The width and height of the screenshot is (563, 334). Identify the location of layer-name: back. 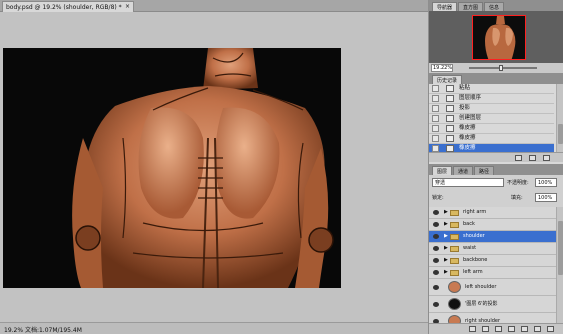
(469, 224).